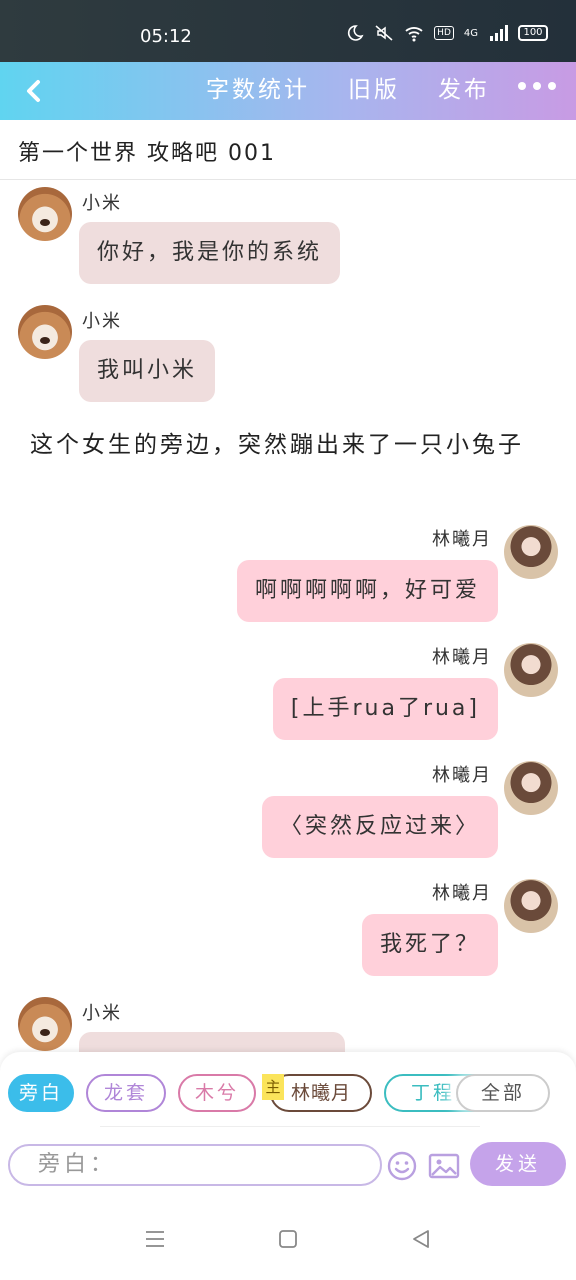  Describe the element at coordinates (217, 1093) in the screenshot. I see `role-chip-muxi: 木兮` at that location.